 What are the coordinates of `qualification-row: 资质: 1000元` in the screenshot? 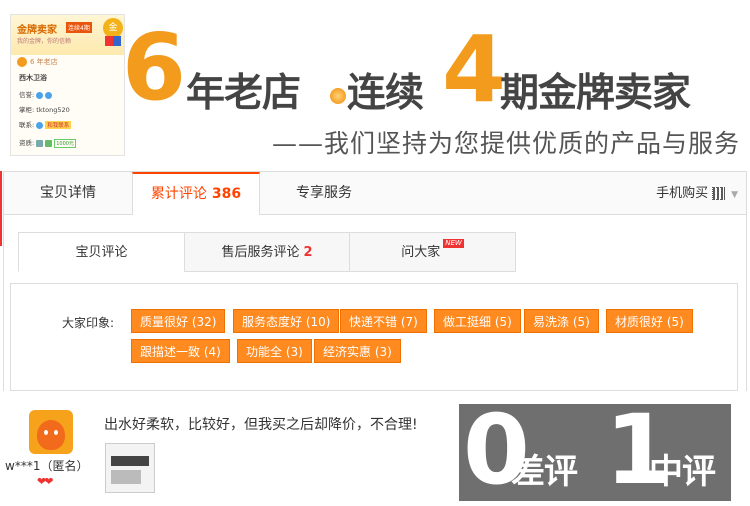 It's located at (47, 142).